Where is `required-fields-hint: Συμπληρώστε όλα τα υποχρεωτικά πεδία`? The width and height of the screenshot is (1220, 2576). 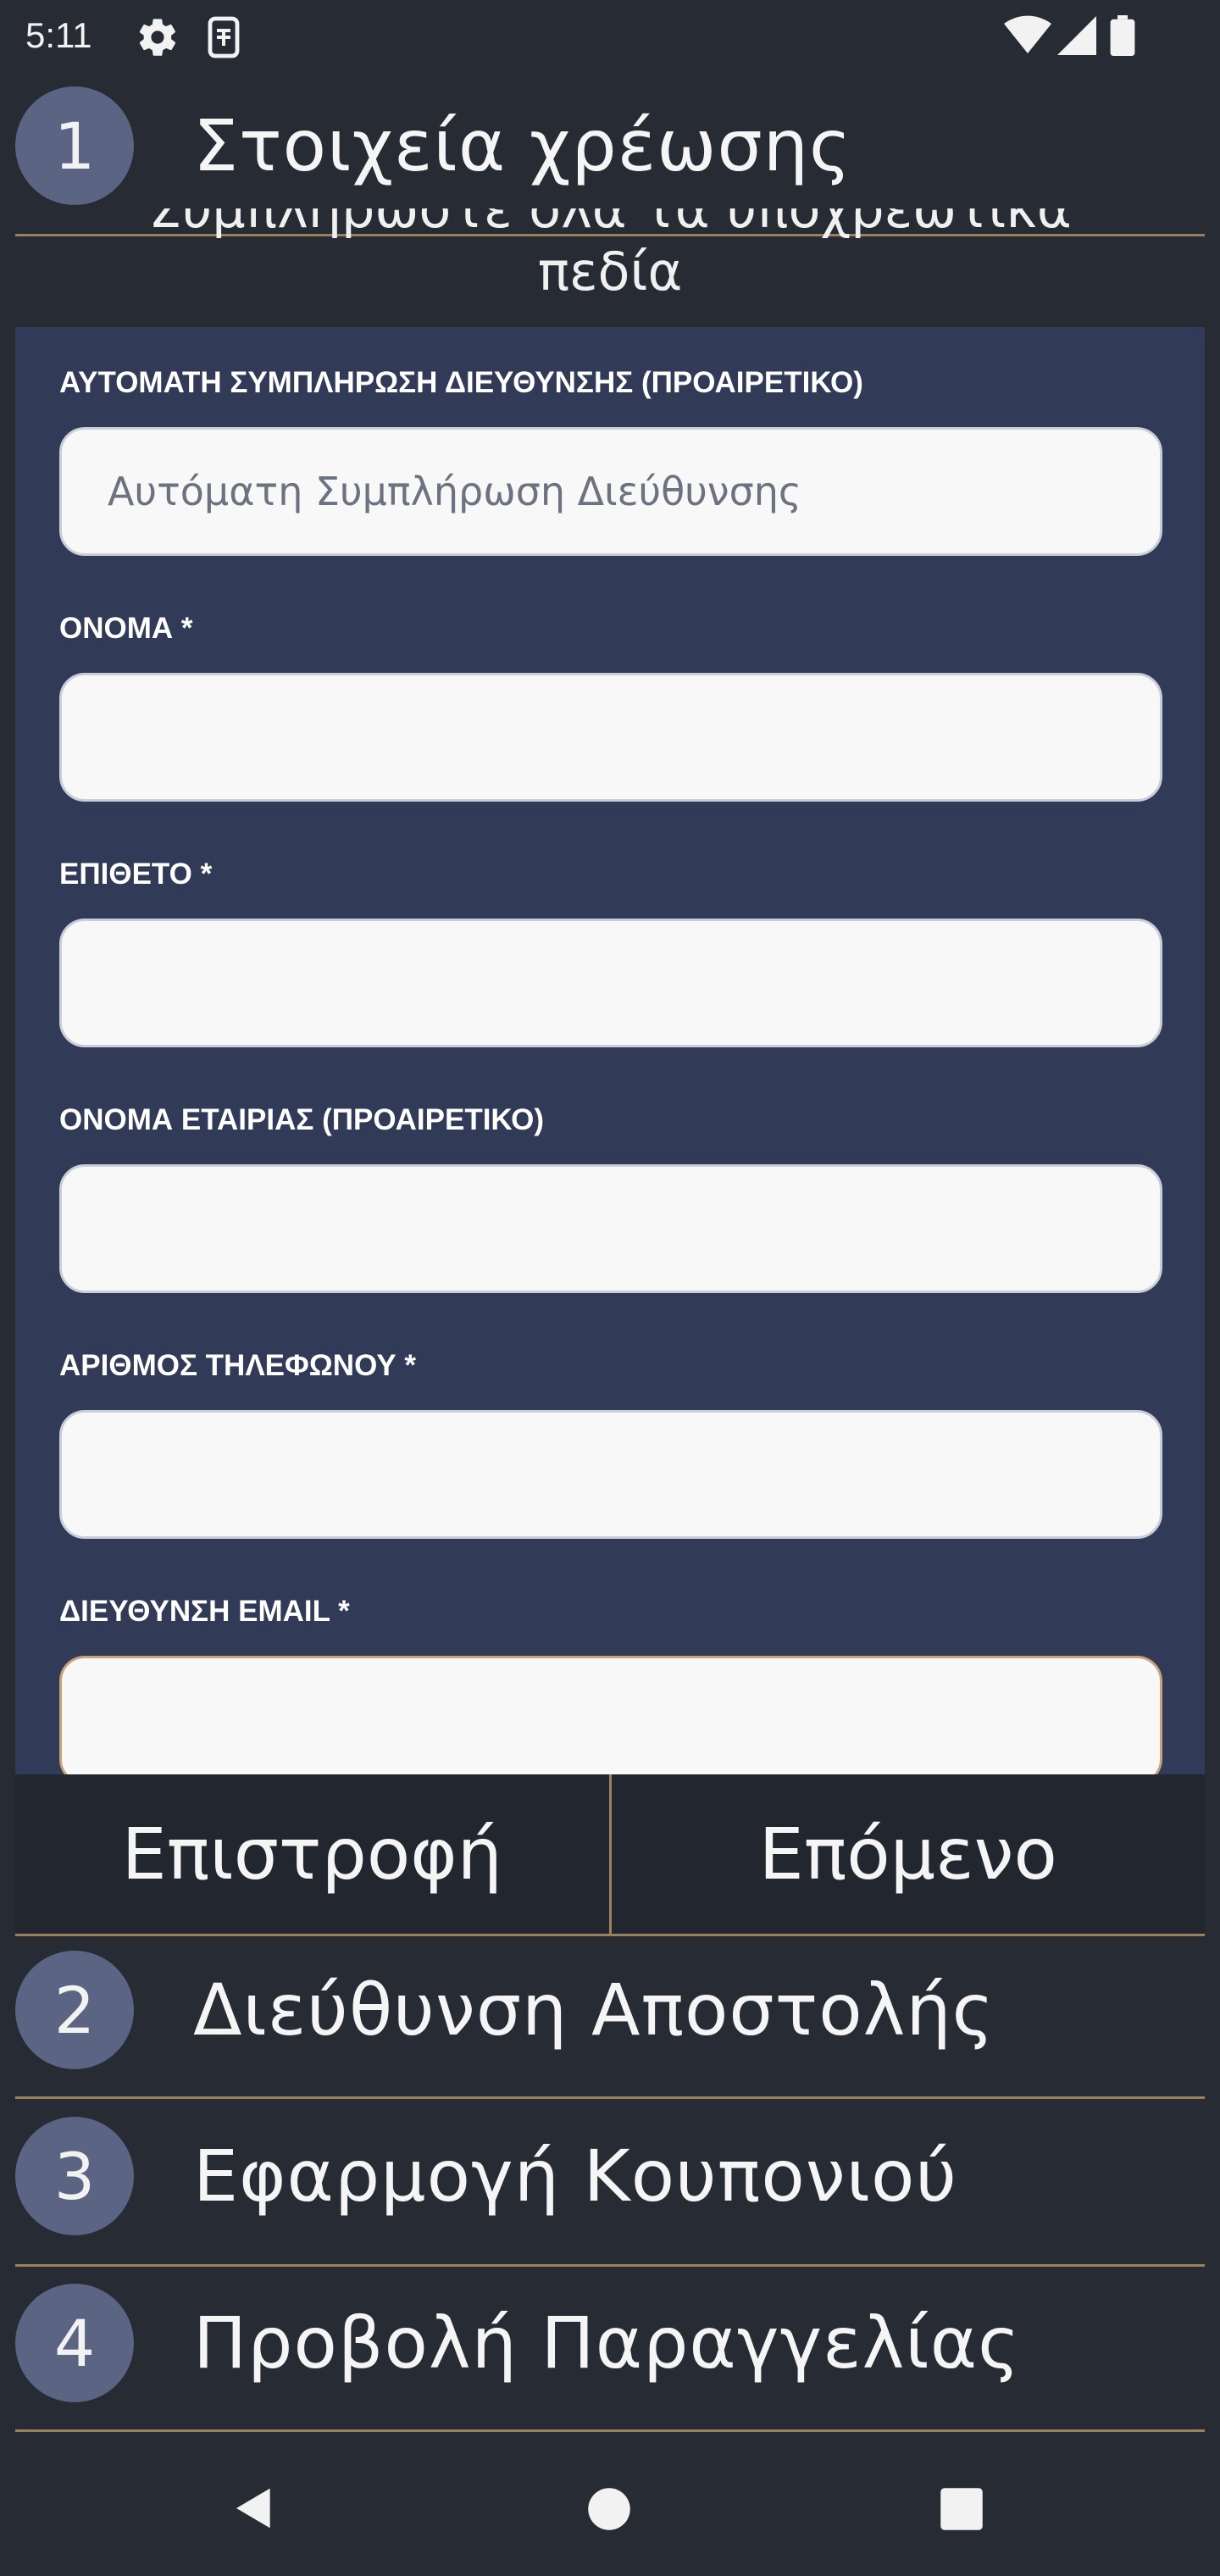
required-fields-hint: Συμπληρώστε όλα τα υποχρεωτικά πεδία is located at coordinates (610, 267).